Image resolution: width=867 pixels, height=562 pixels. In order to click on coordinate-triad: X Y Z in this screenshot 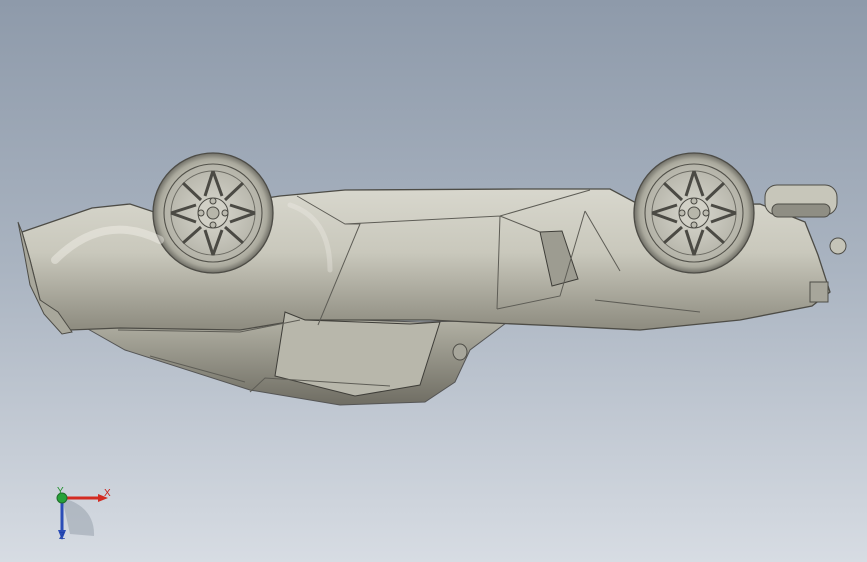, I will do `click(79, 511)`.